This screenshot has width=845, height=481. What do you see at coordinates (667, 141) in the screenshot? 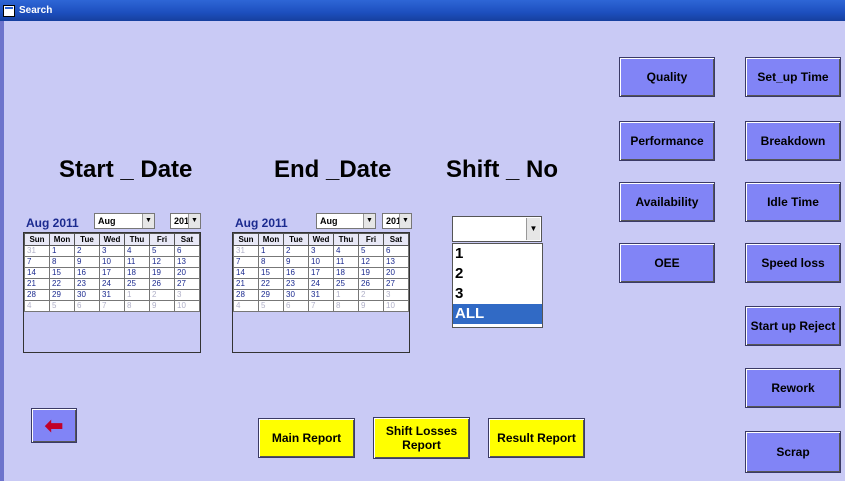
I see `performance-button: Performance` at bounding box center [667, 141].